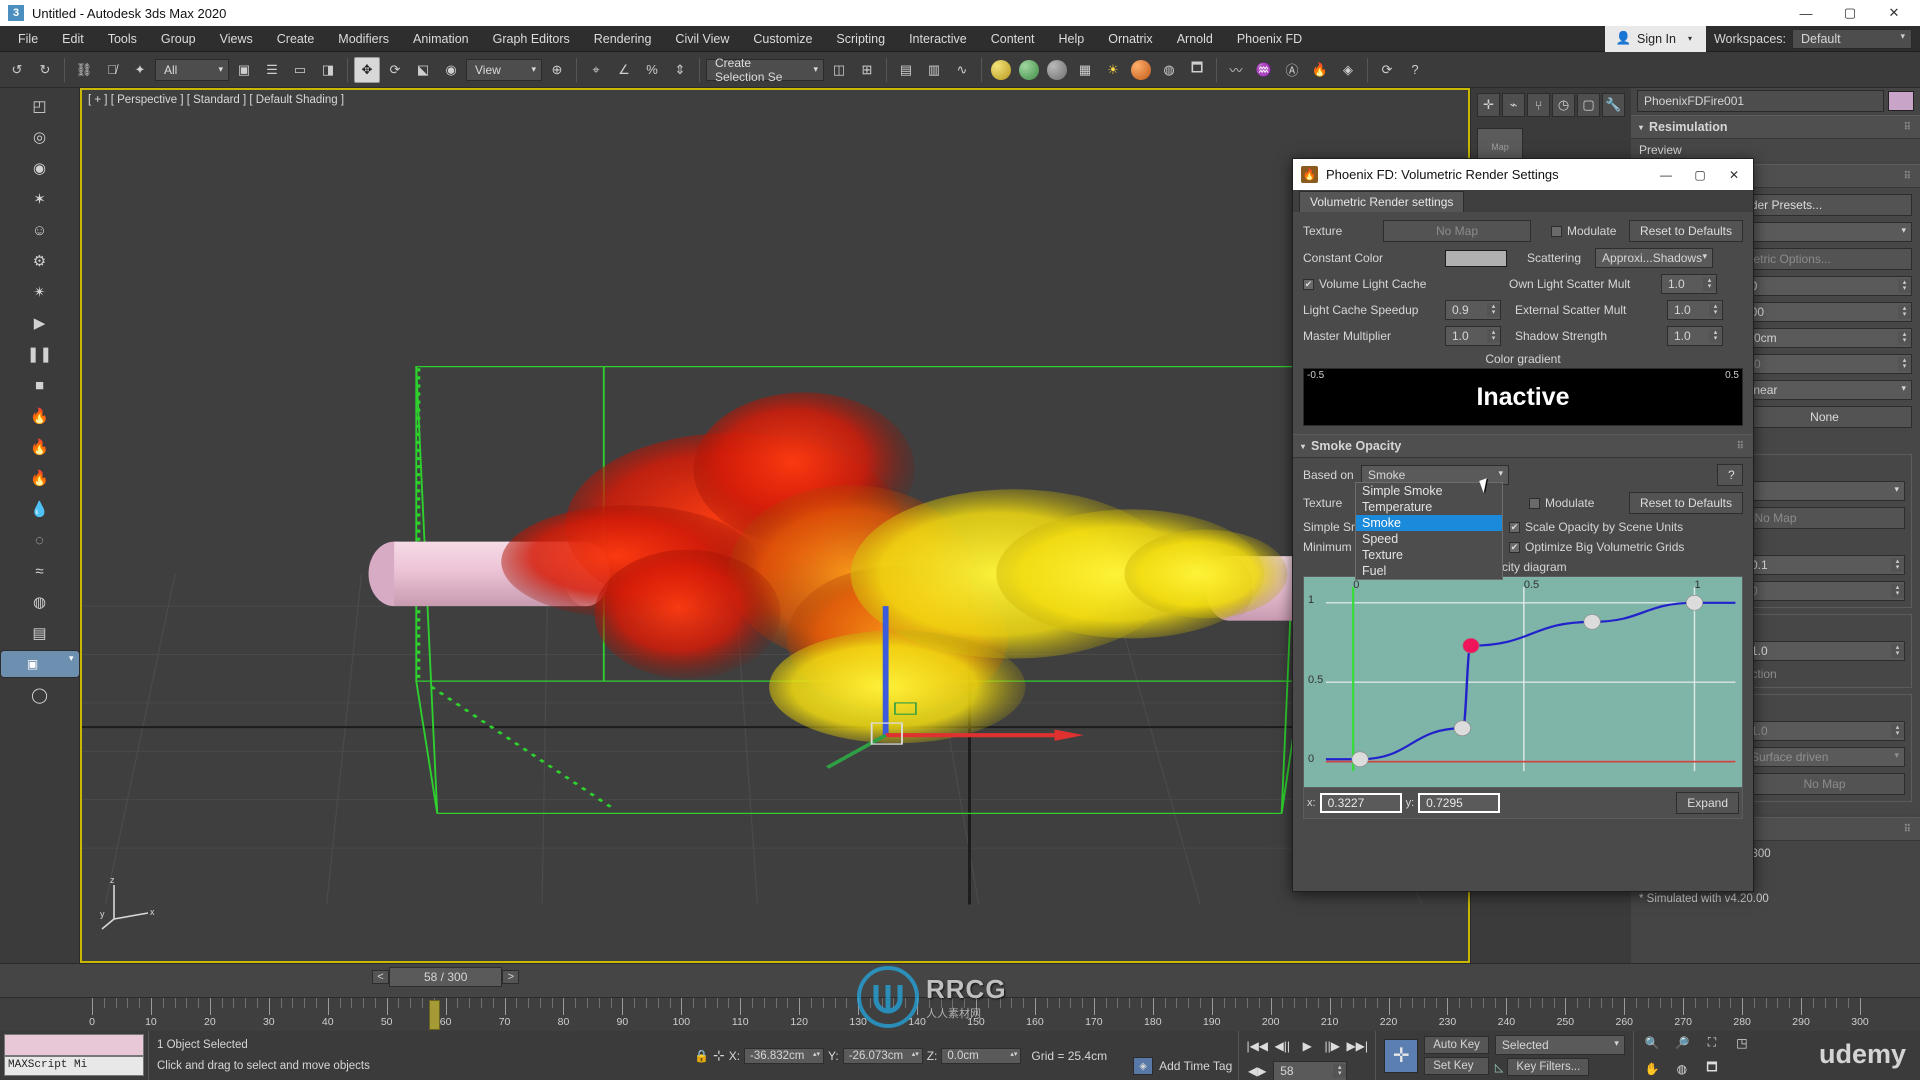 This screenshot has width=1920, height=1080. I want to click on percent-snap-icon: %, so click(652, 70).